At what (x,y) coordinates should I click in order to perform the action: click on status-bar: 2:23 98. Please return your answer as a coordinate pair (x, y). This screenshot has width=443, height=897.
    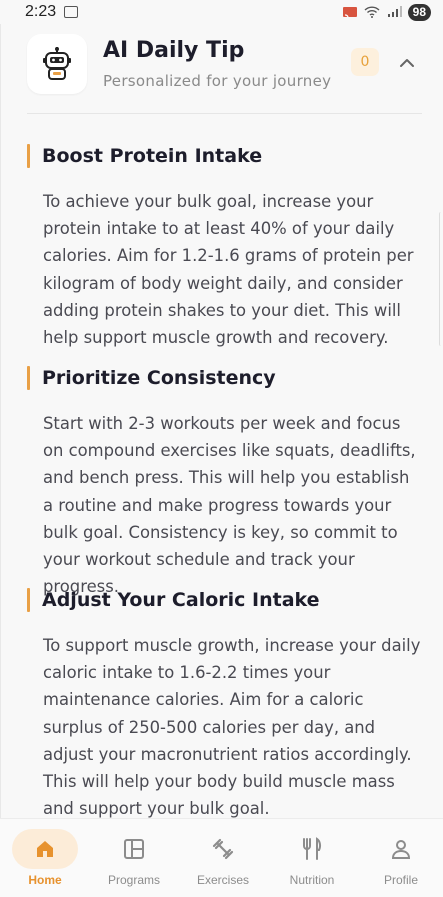
    Looking at the image, I should click on (221, 12).